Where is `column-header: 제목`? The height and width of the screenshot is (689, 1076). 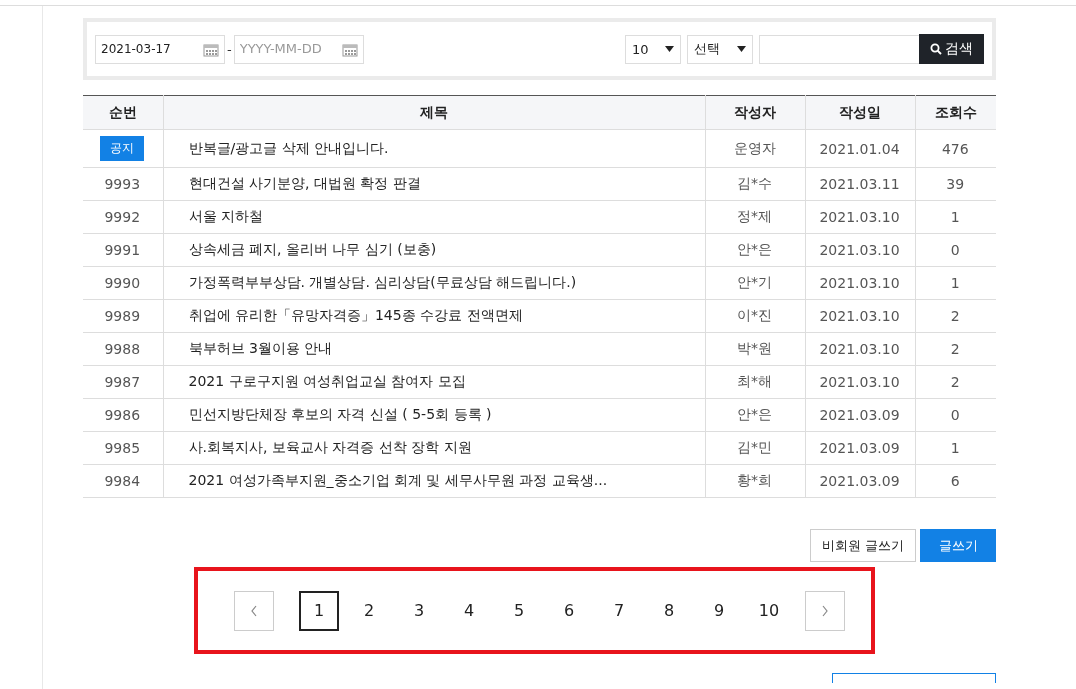
column-header: 제목 is located at coordinates (434, 112).